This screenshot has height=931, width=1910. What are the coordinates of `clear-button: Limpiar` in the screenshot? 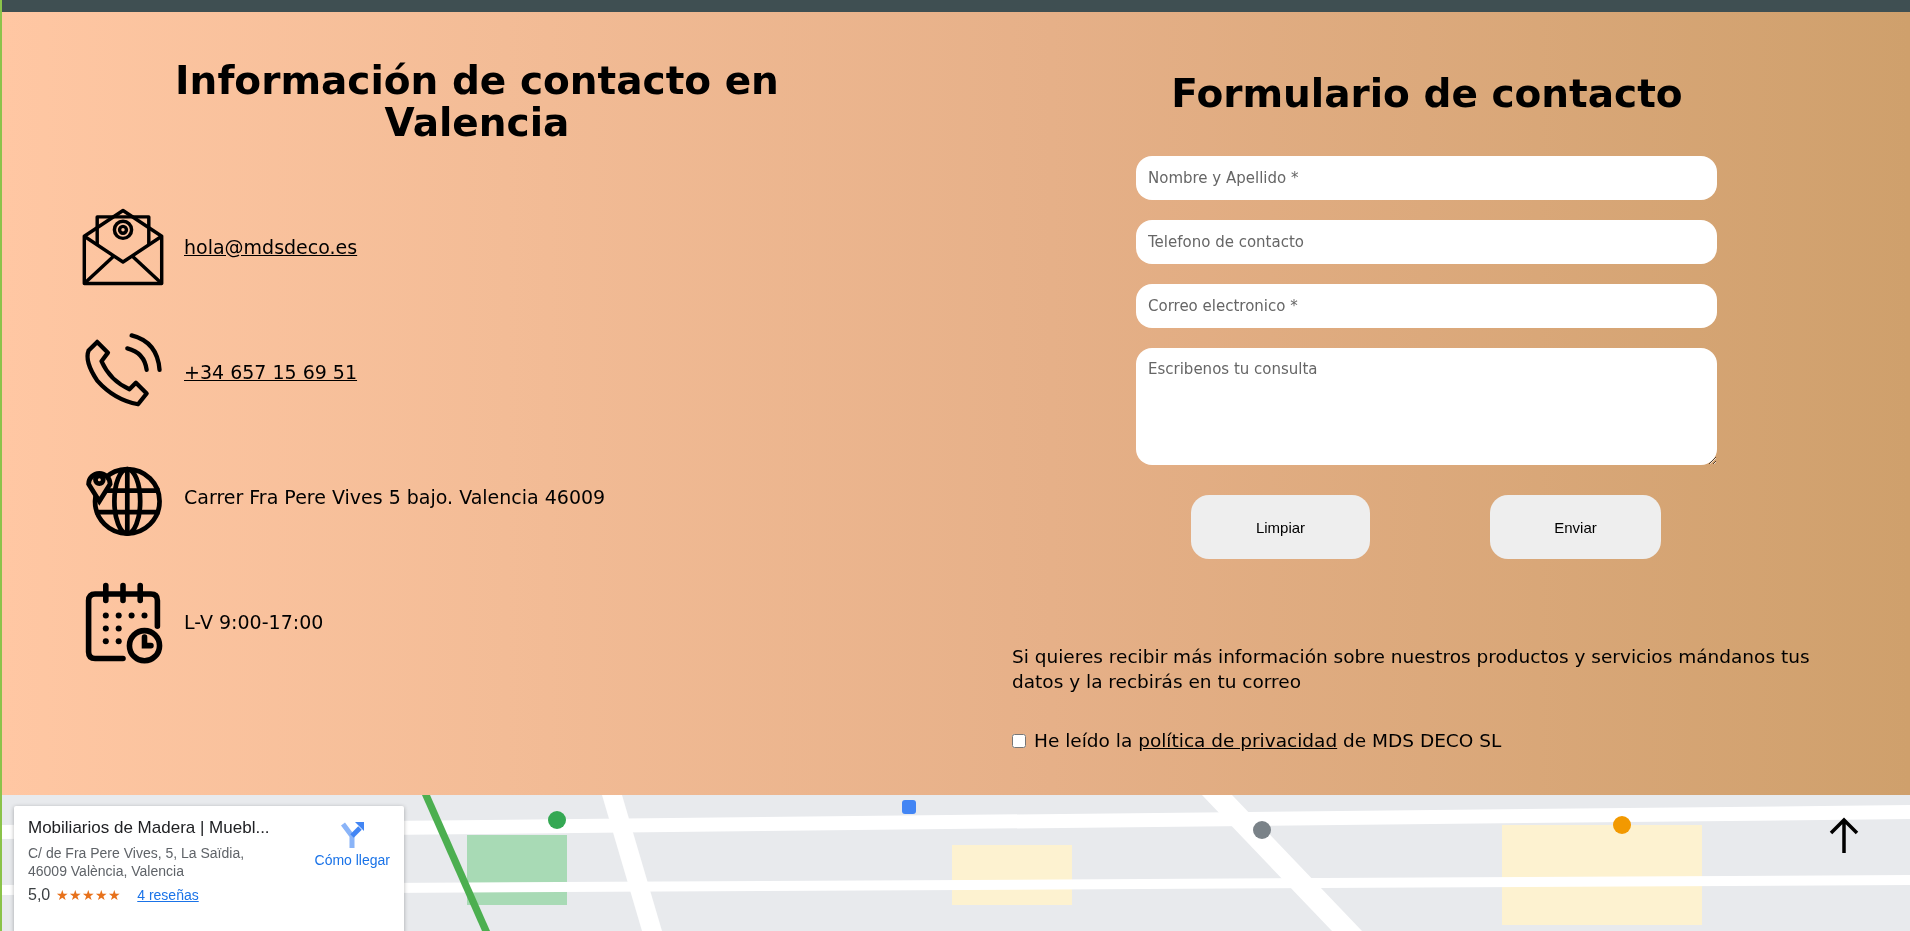 It's located at (1280, 527).